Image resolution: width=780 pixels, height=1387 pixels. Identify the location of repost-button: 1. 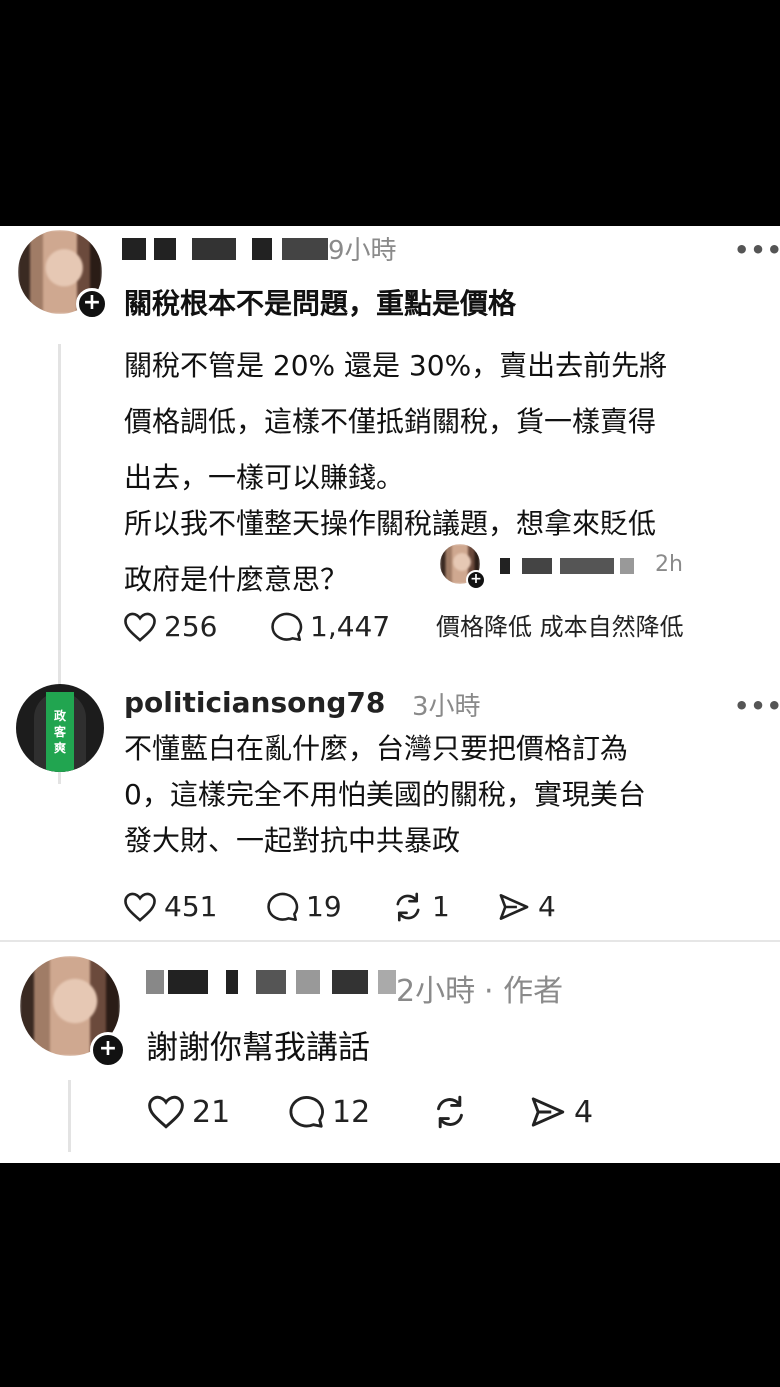
(420, 906).